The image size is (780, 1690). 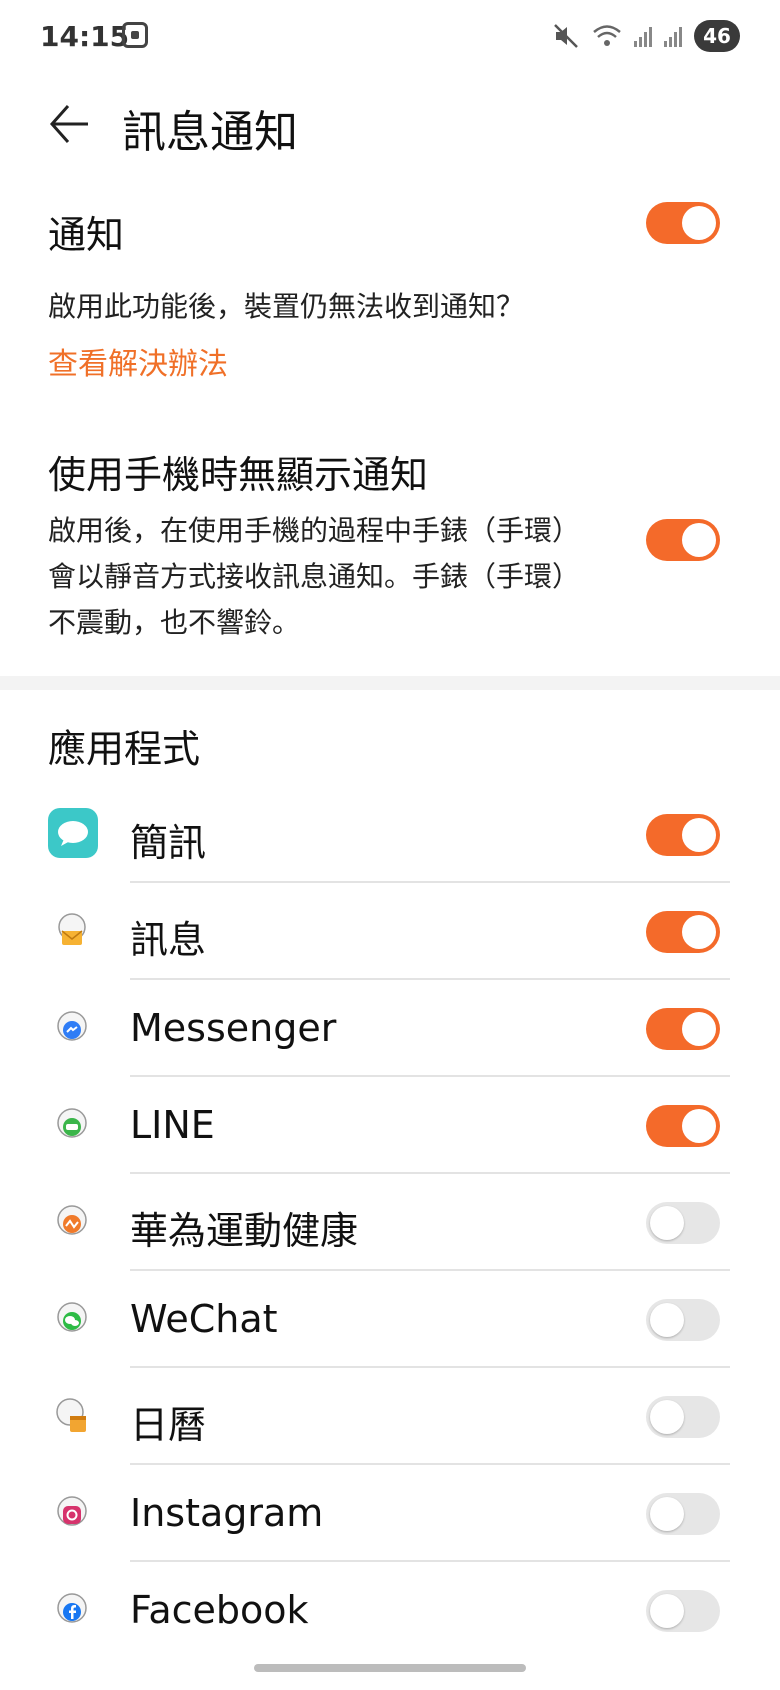 What do you see at coordinates (607, 35) in the screenshot?
I see `wifi-icon` at bounding box center [607, 35].